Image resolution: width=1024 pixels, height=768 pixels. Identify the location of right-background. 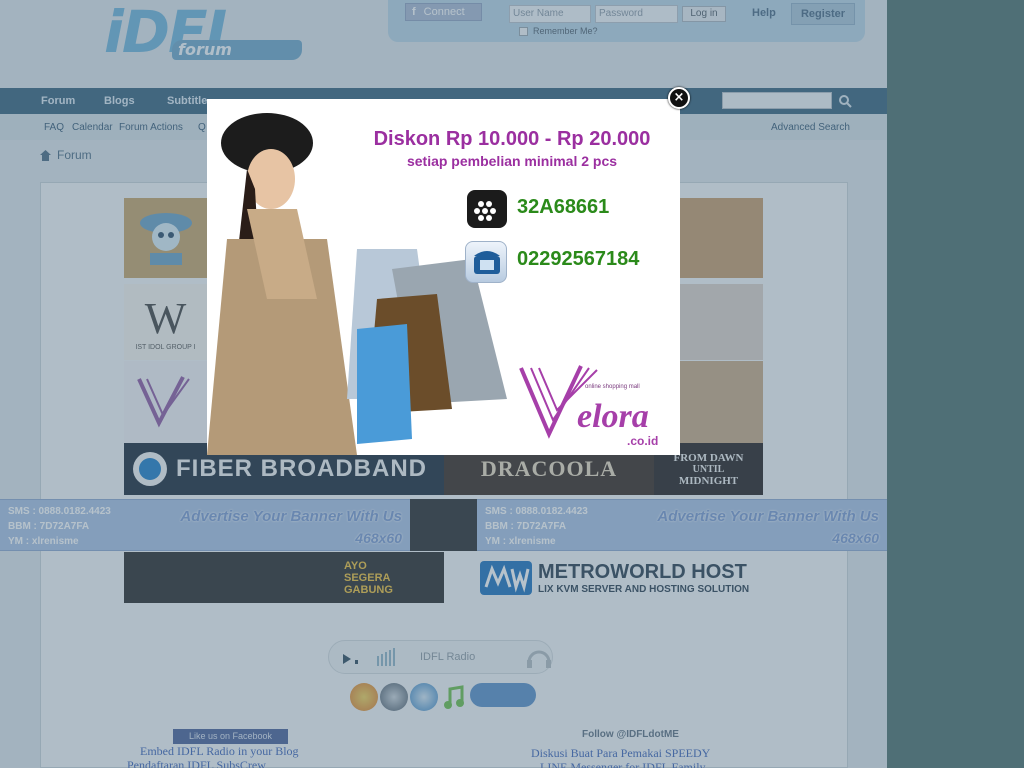
(955, 384).